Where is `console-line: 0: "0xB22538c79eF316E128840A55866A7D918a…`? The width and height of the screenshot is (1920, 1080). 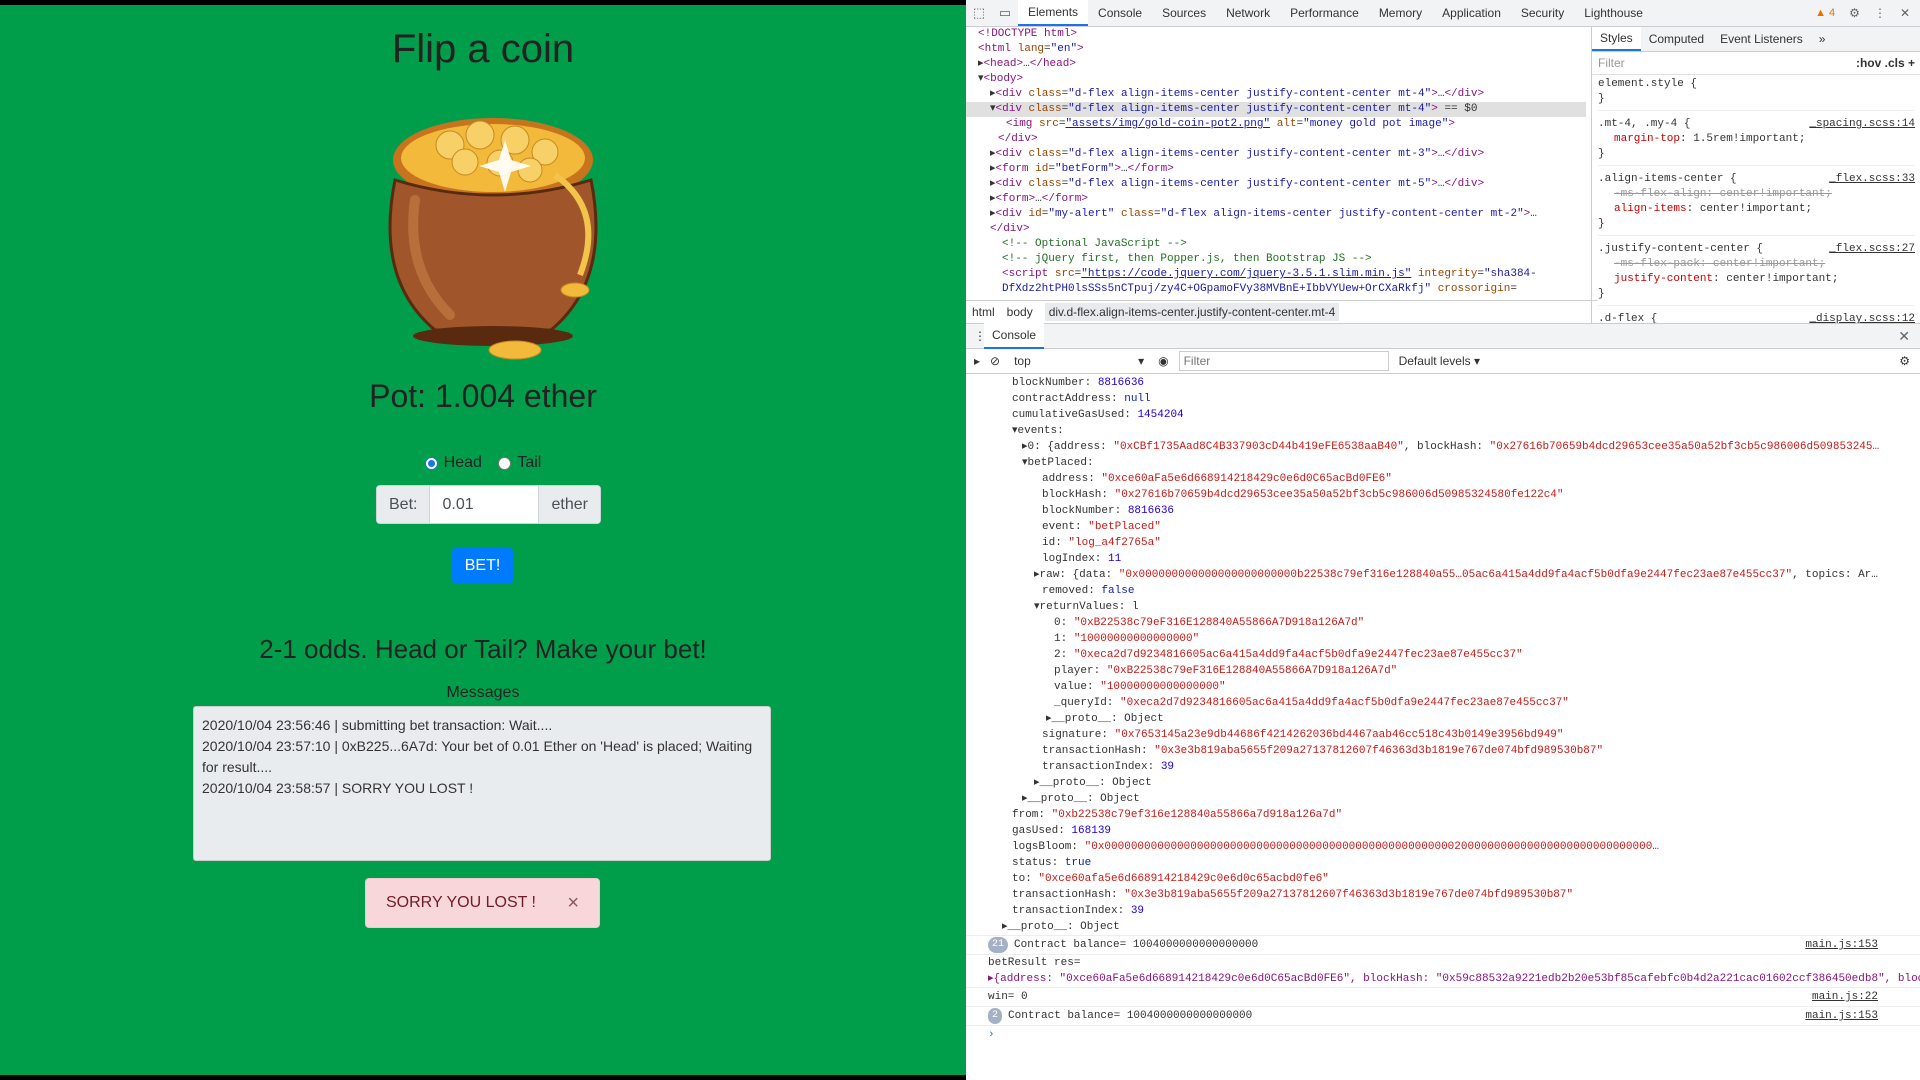
console-line: 0: "0xB22538c79eF316E128840A55866A7D918a… is located at coordinates (1209, 623).